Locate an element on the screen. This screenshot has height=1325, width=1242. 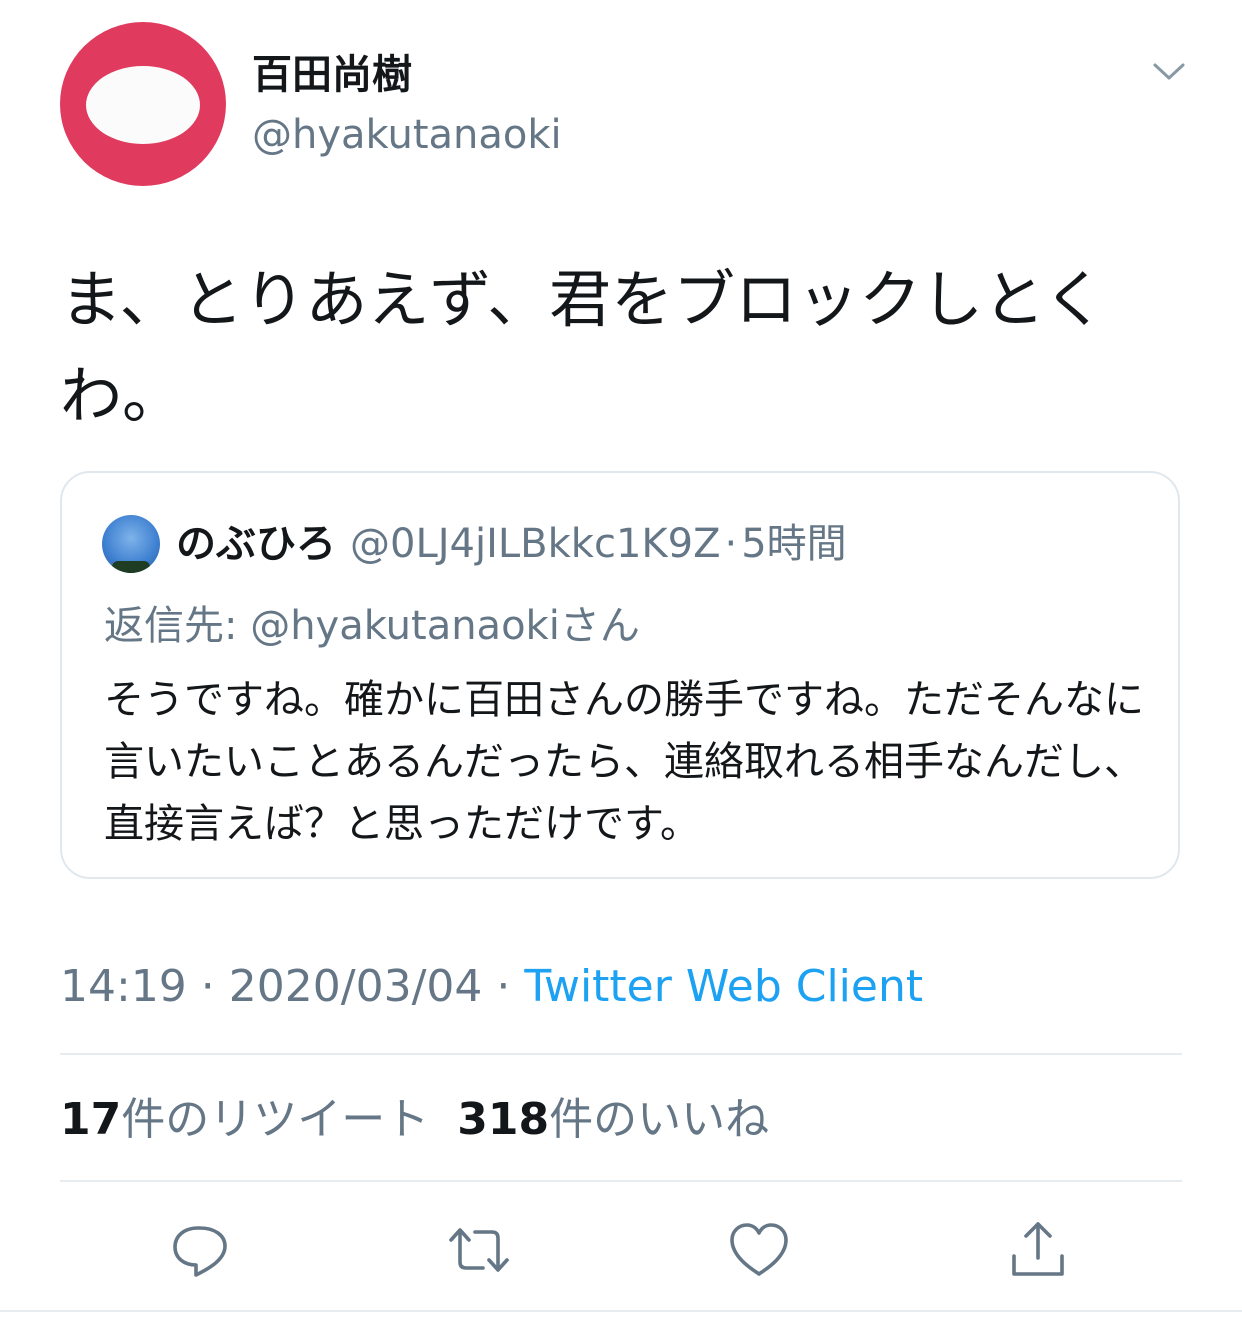
like-count: 318 is located at coordinates (503, 1119).